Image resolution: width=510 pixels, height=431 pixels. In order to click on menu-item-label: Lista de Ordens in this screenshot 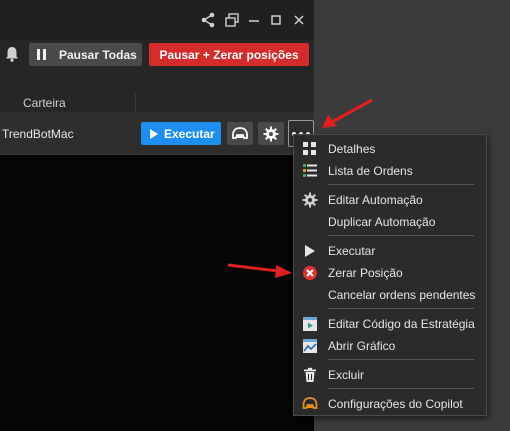, I will do `click(370, 171)`.